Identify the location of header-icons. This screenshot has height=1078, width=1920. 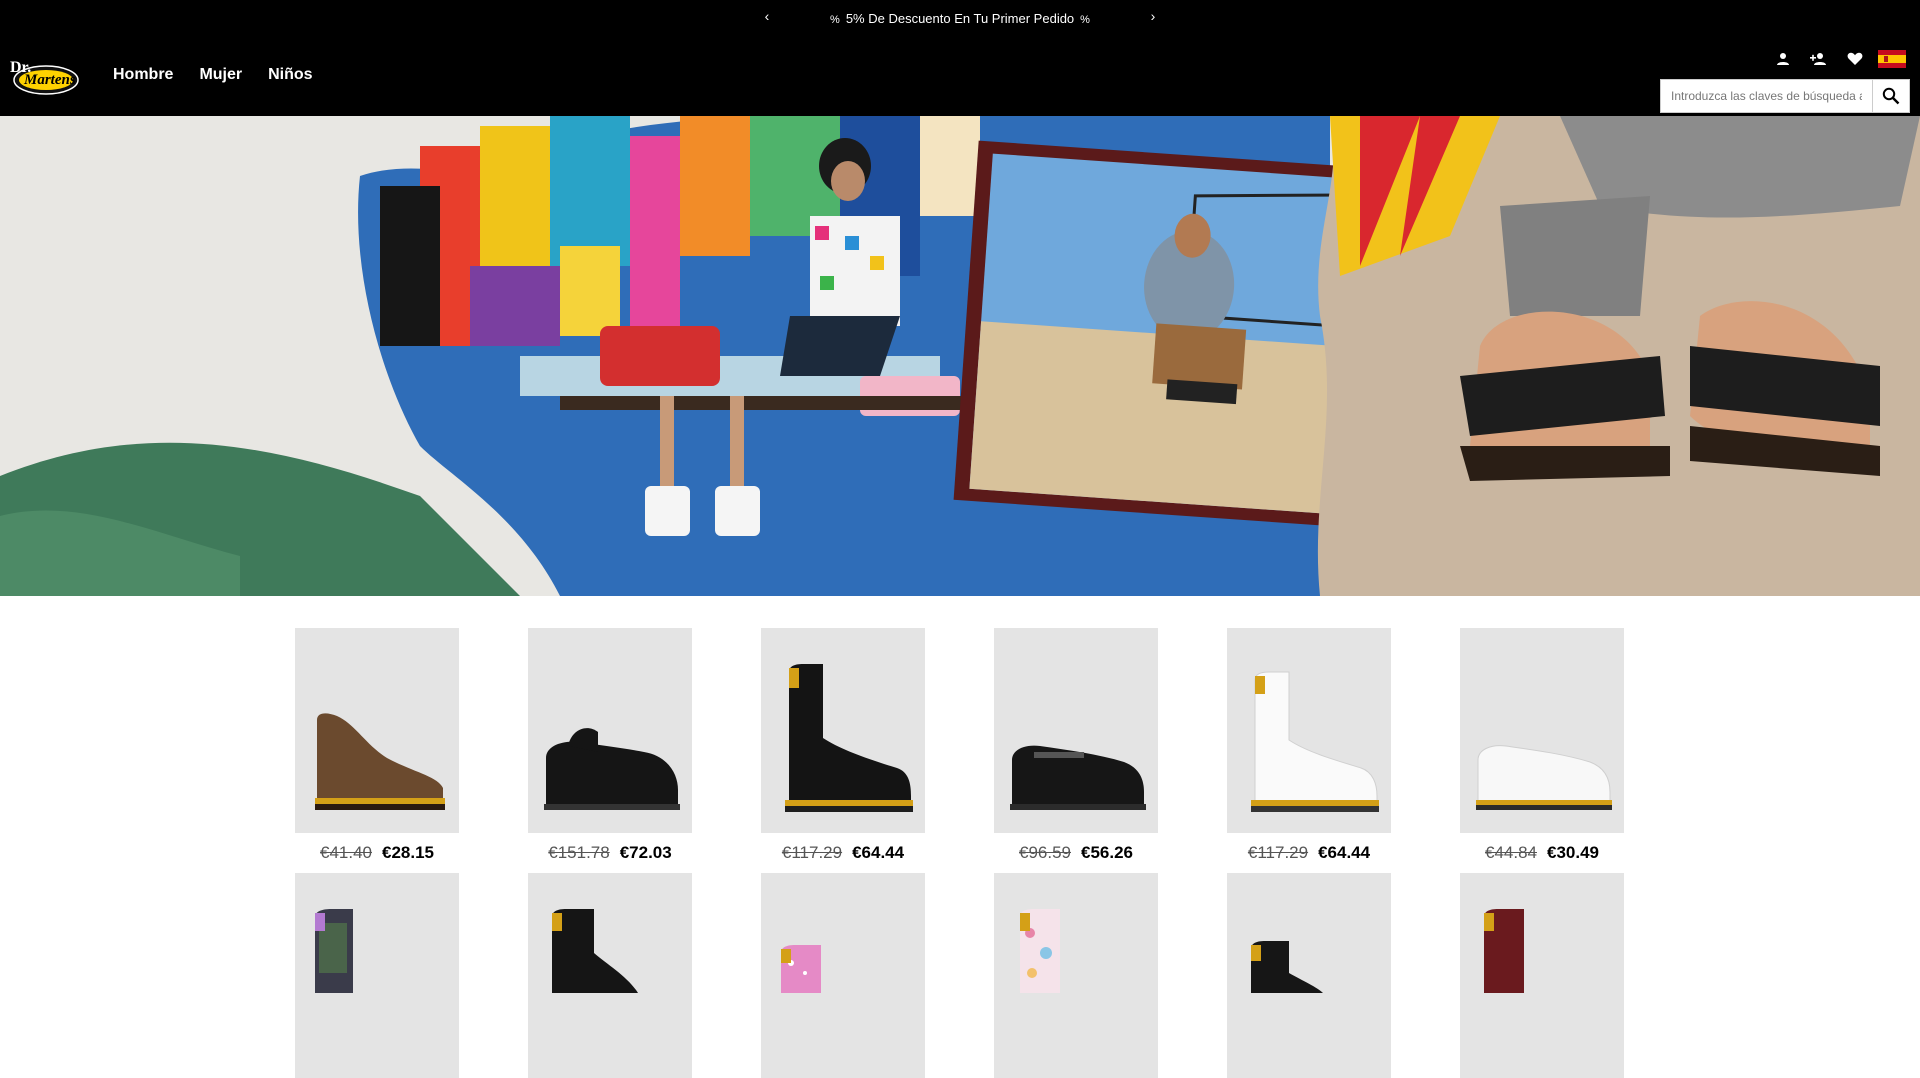
(1832, 59).